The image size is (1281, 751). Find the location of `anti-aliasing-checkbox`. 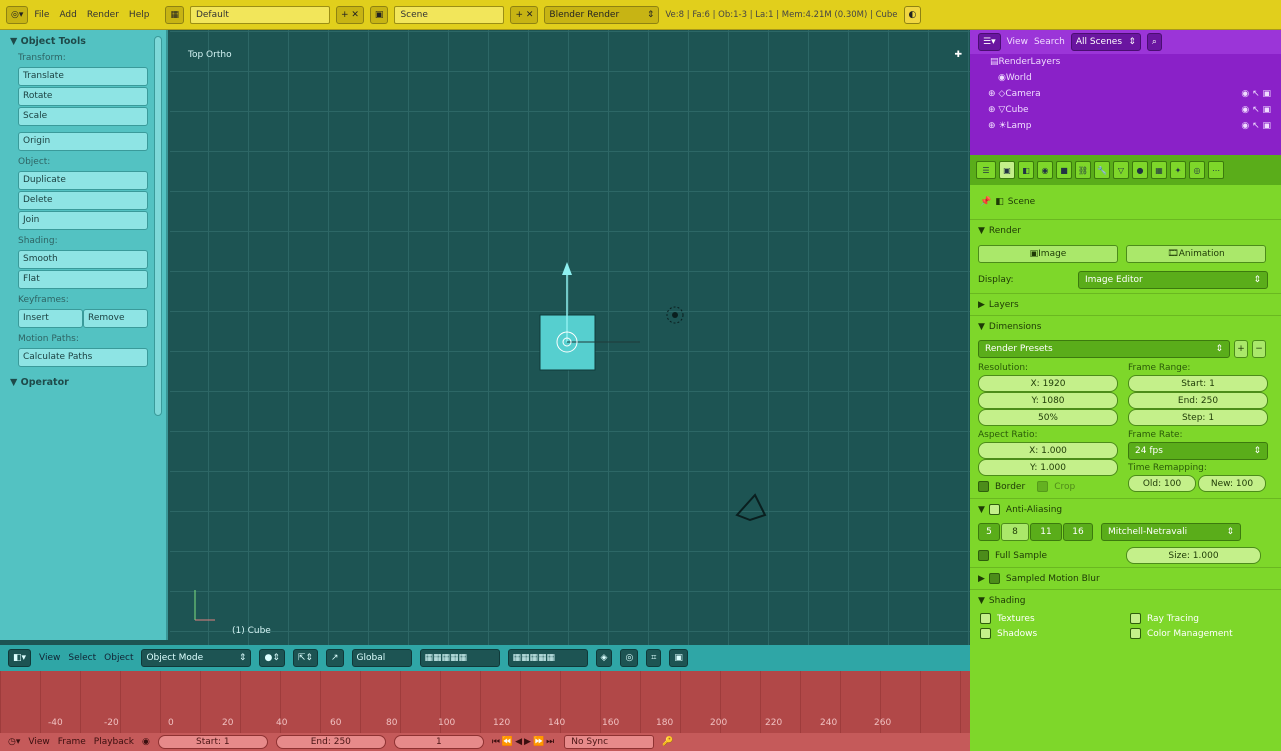

anti-aliasing-checkbox is located at coordinates (994, 509).